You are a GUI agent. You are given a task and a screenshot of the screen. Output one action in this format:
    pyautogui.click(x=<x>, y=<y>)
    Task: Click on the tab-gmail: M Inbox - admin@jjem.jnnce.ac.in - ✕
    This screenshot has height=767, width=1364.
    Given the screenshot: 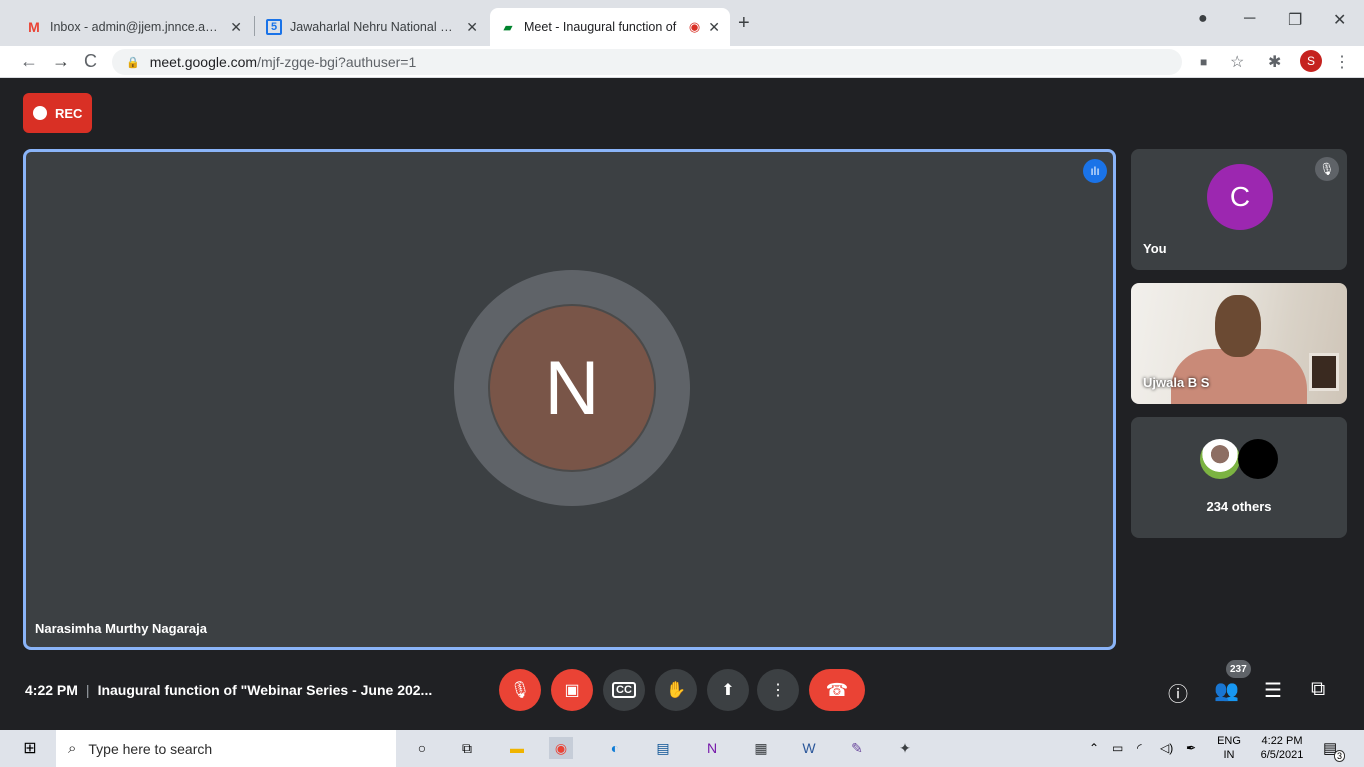 What is the action you would take?
    pyautogui.click(x=134, y=27)
    